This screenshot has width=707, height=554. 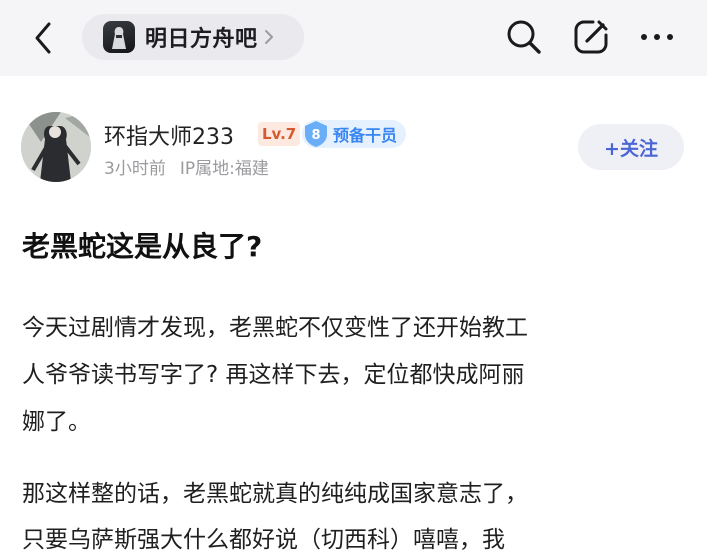 What do you see at coordinates (169, 135) in the screenshot?
I see `author-name: 环指大师233` at bounding box center [169, 135].